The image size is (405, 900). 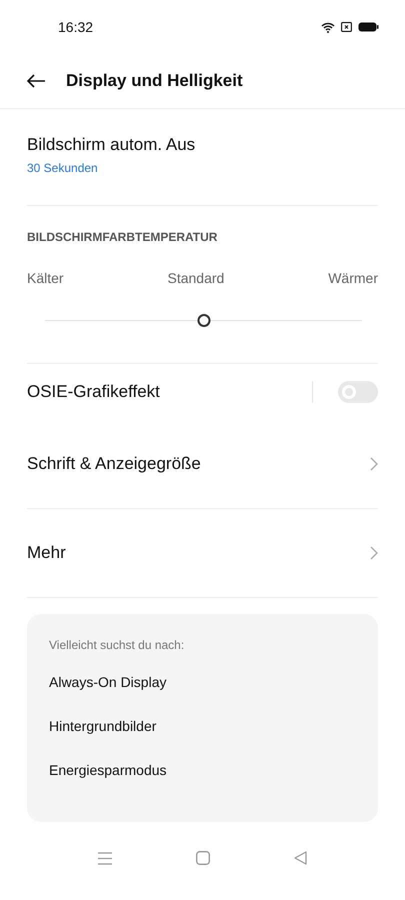 I want to click on slider-label: Standard, so click(x=195, y=278).